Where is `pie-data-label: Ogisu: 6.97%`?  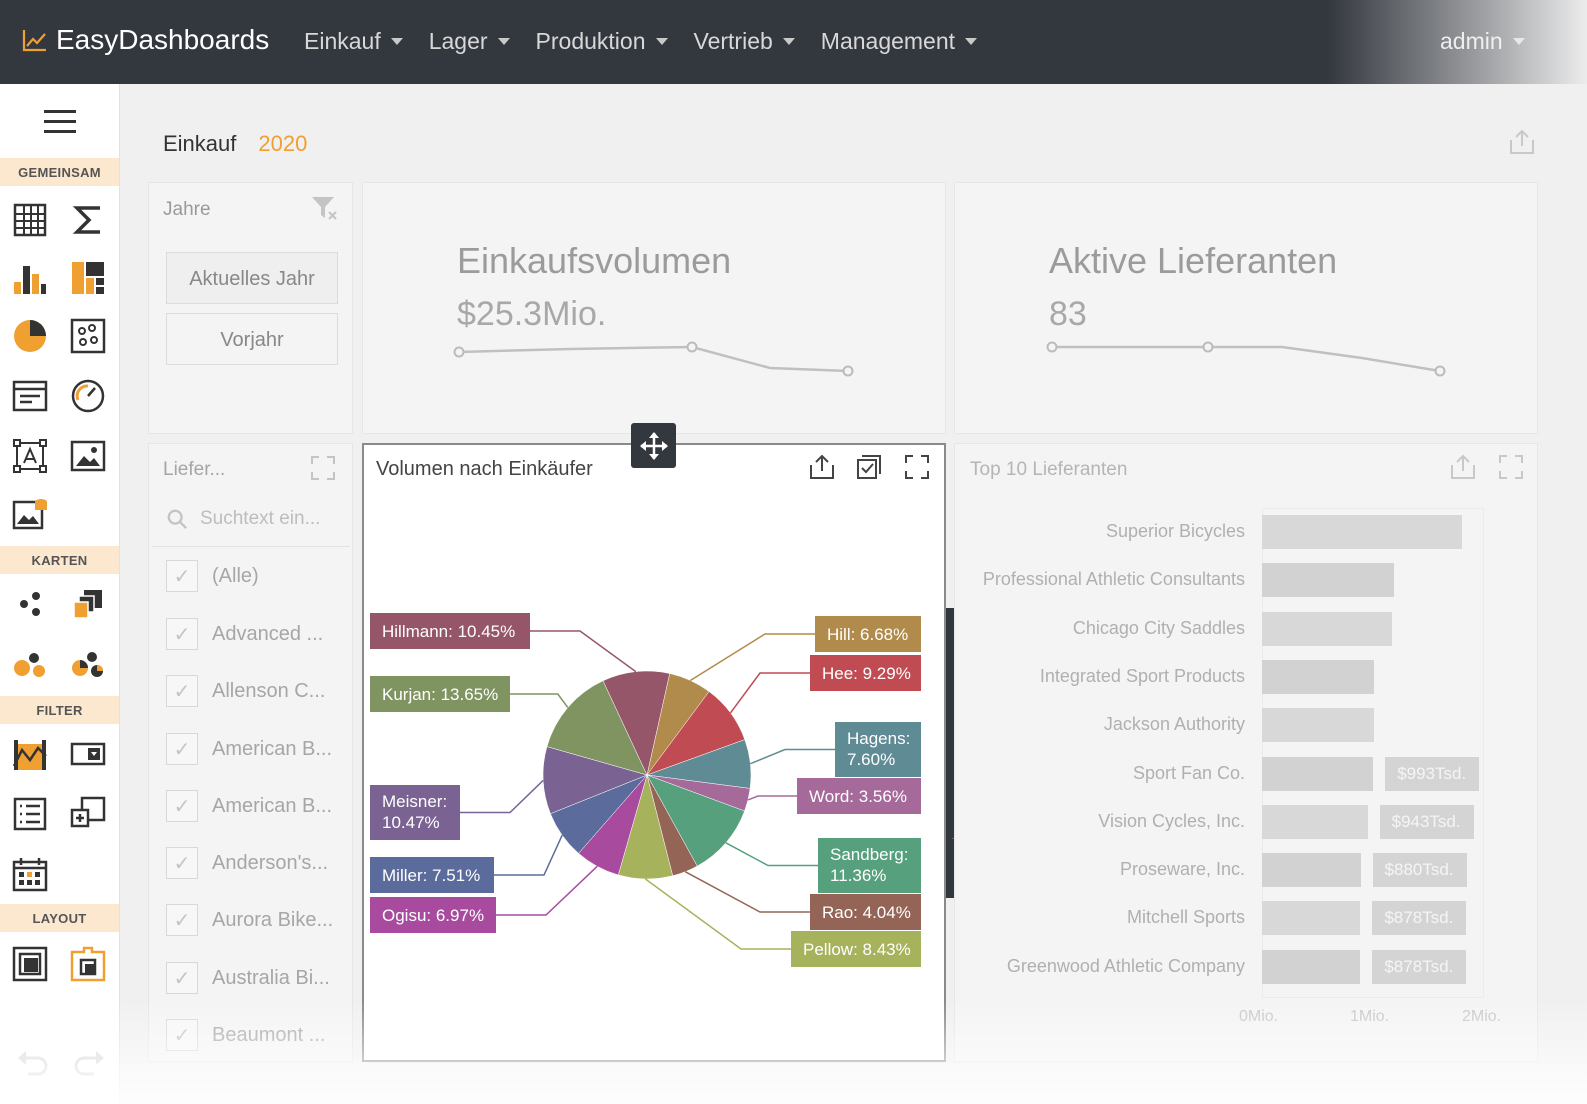 pie-data-label: Ogisu: 6.97% is located at coordinates (433, 915).